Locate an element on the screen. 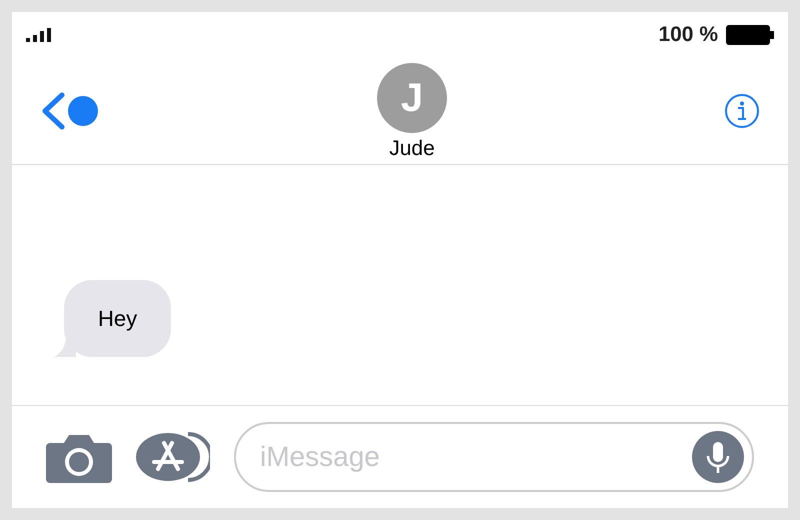 The width and height of the screenshot is (800, 520). message-input-field: iMessage is located at coordinates (494, 457).